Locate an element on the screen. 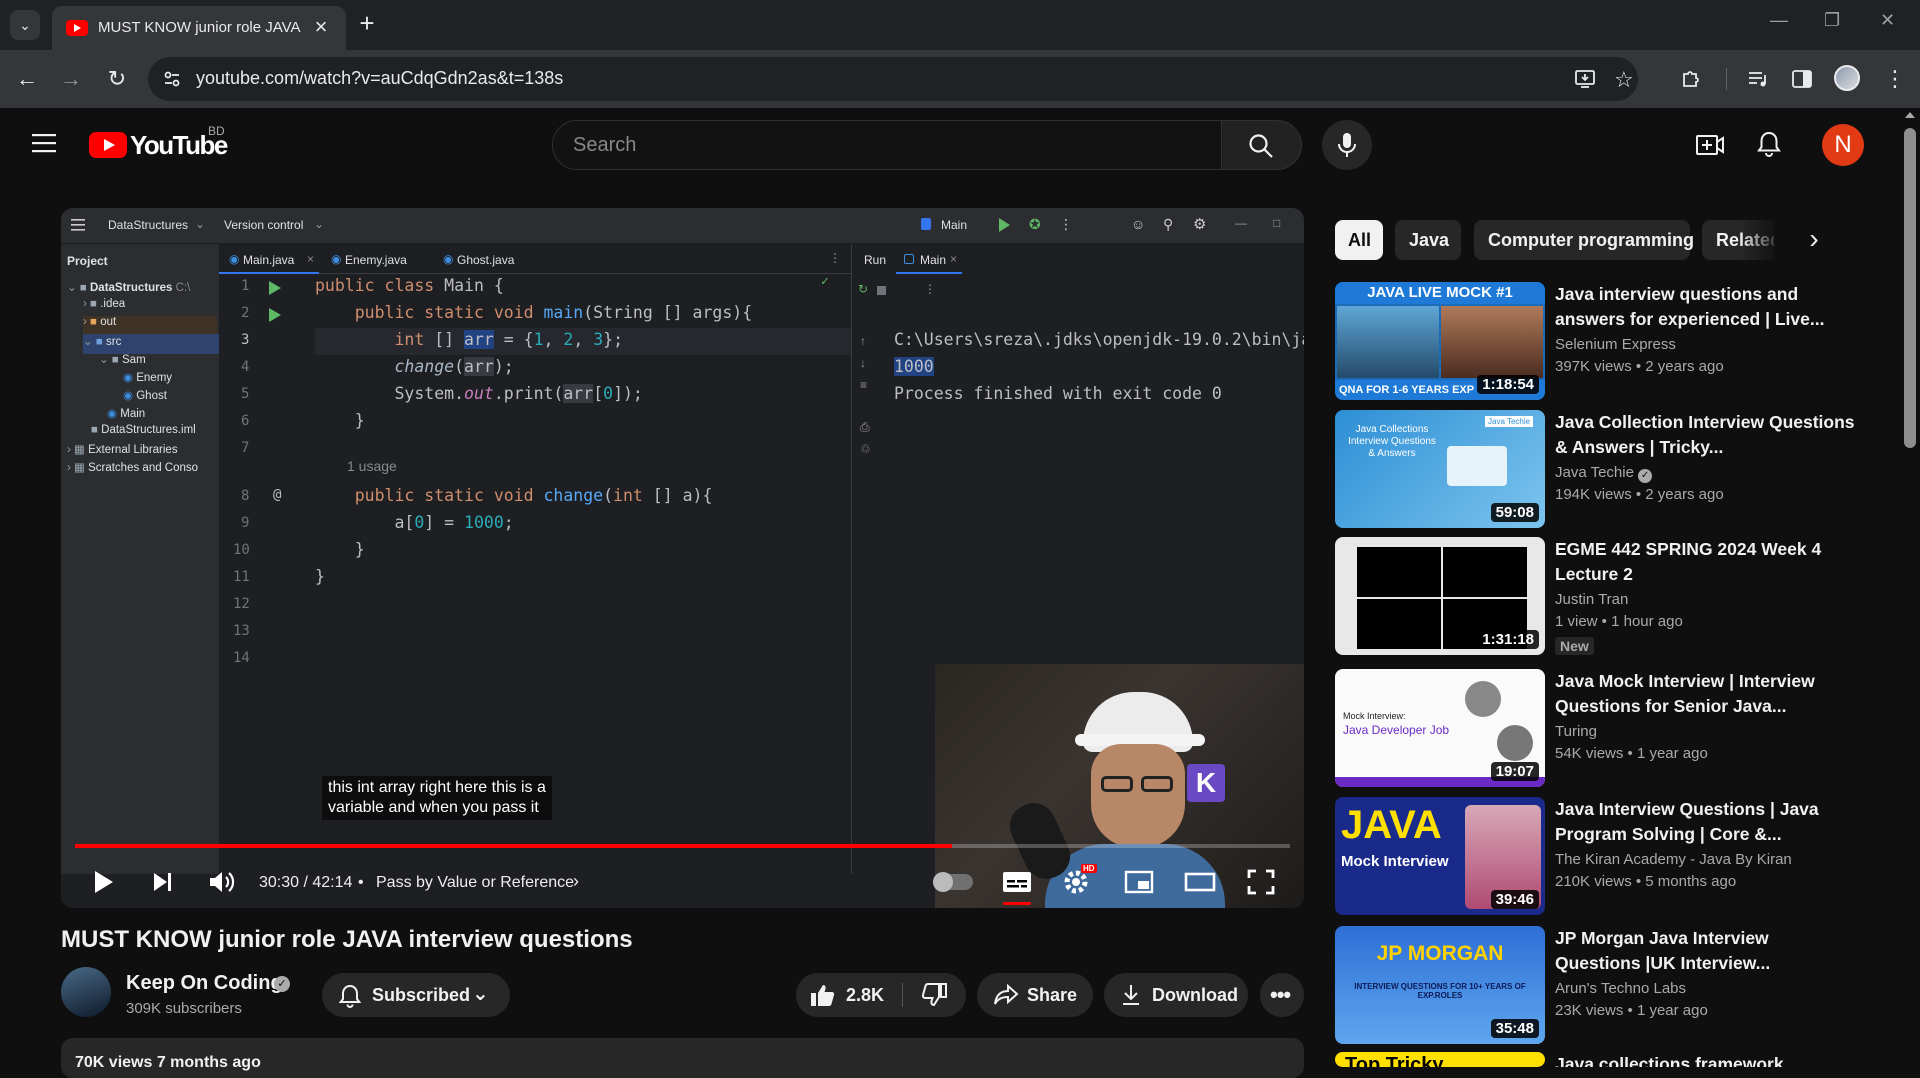 Image resolution: width=1920 pixels, height=1078 pixels. window-close-icon: ✕ is located at coordinates (1887, 20).